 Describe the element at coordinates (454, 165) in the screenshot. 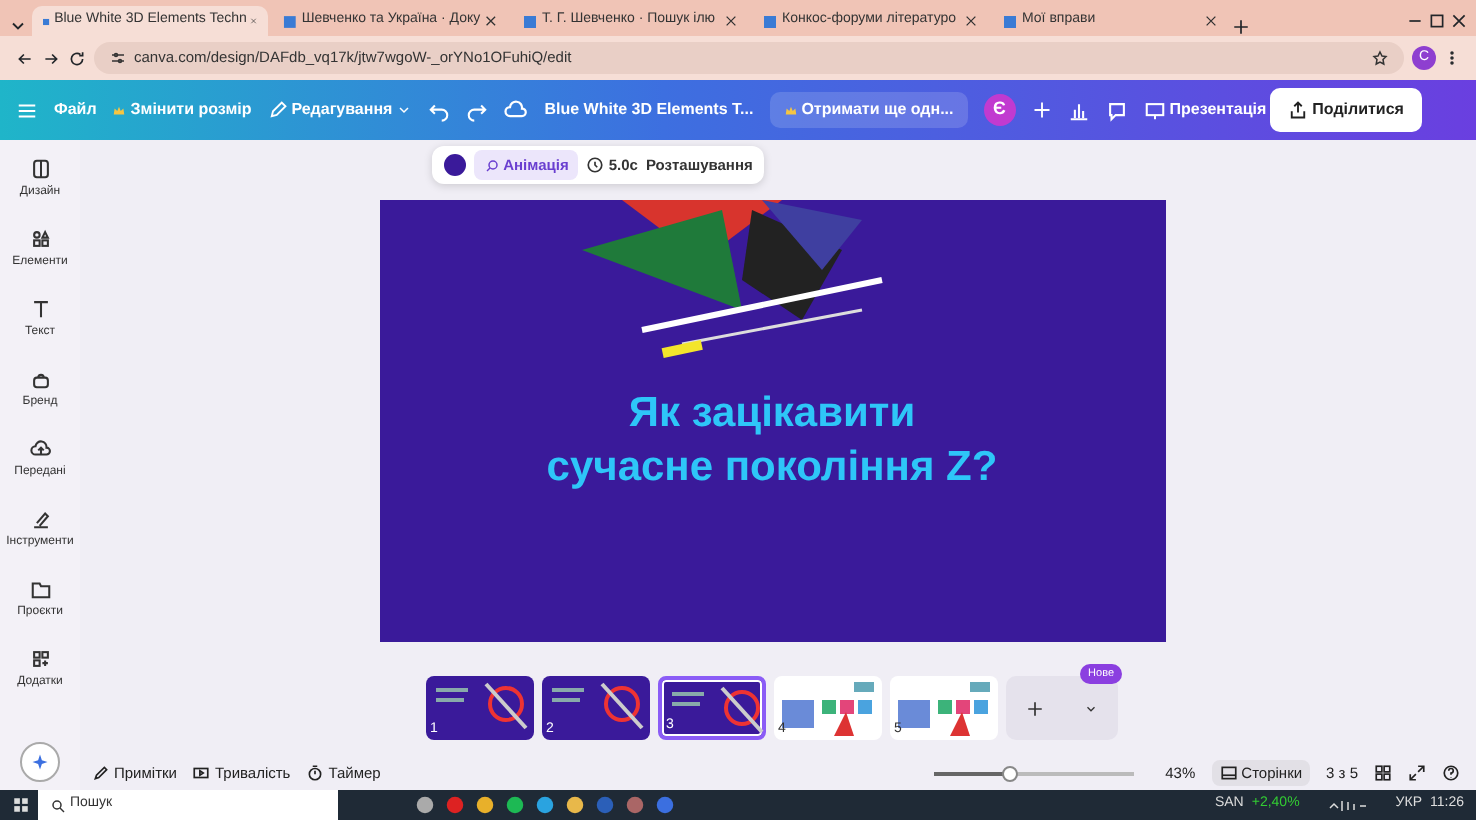

I see `color-swatch` at that location.